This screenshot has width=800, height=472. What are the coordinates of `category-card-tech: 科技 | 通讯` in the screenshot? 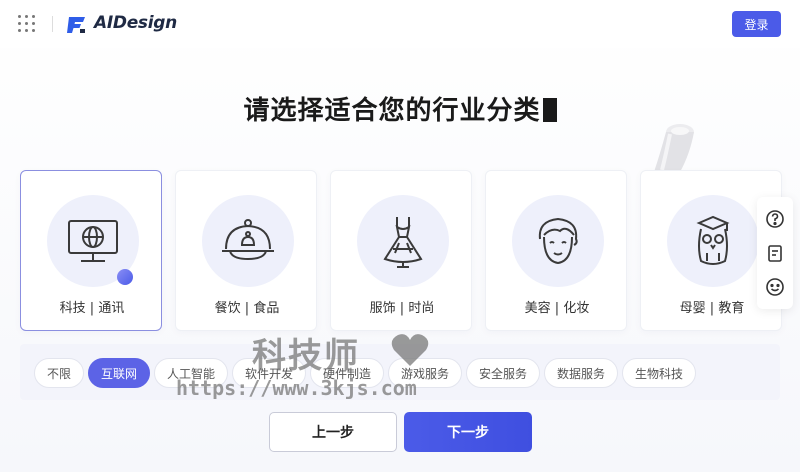 It's located at (91, 250).